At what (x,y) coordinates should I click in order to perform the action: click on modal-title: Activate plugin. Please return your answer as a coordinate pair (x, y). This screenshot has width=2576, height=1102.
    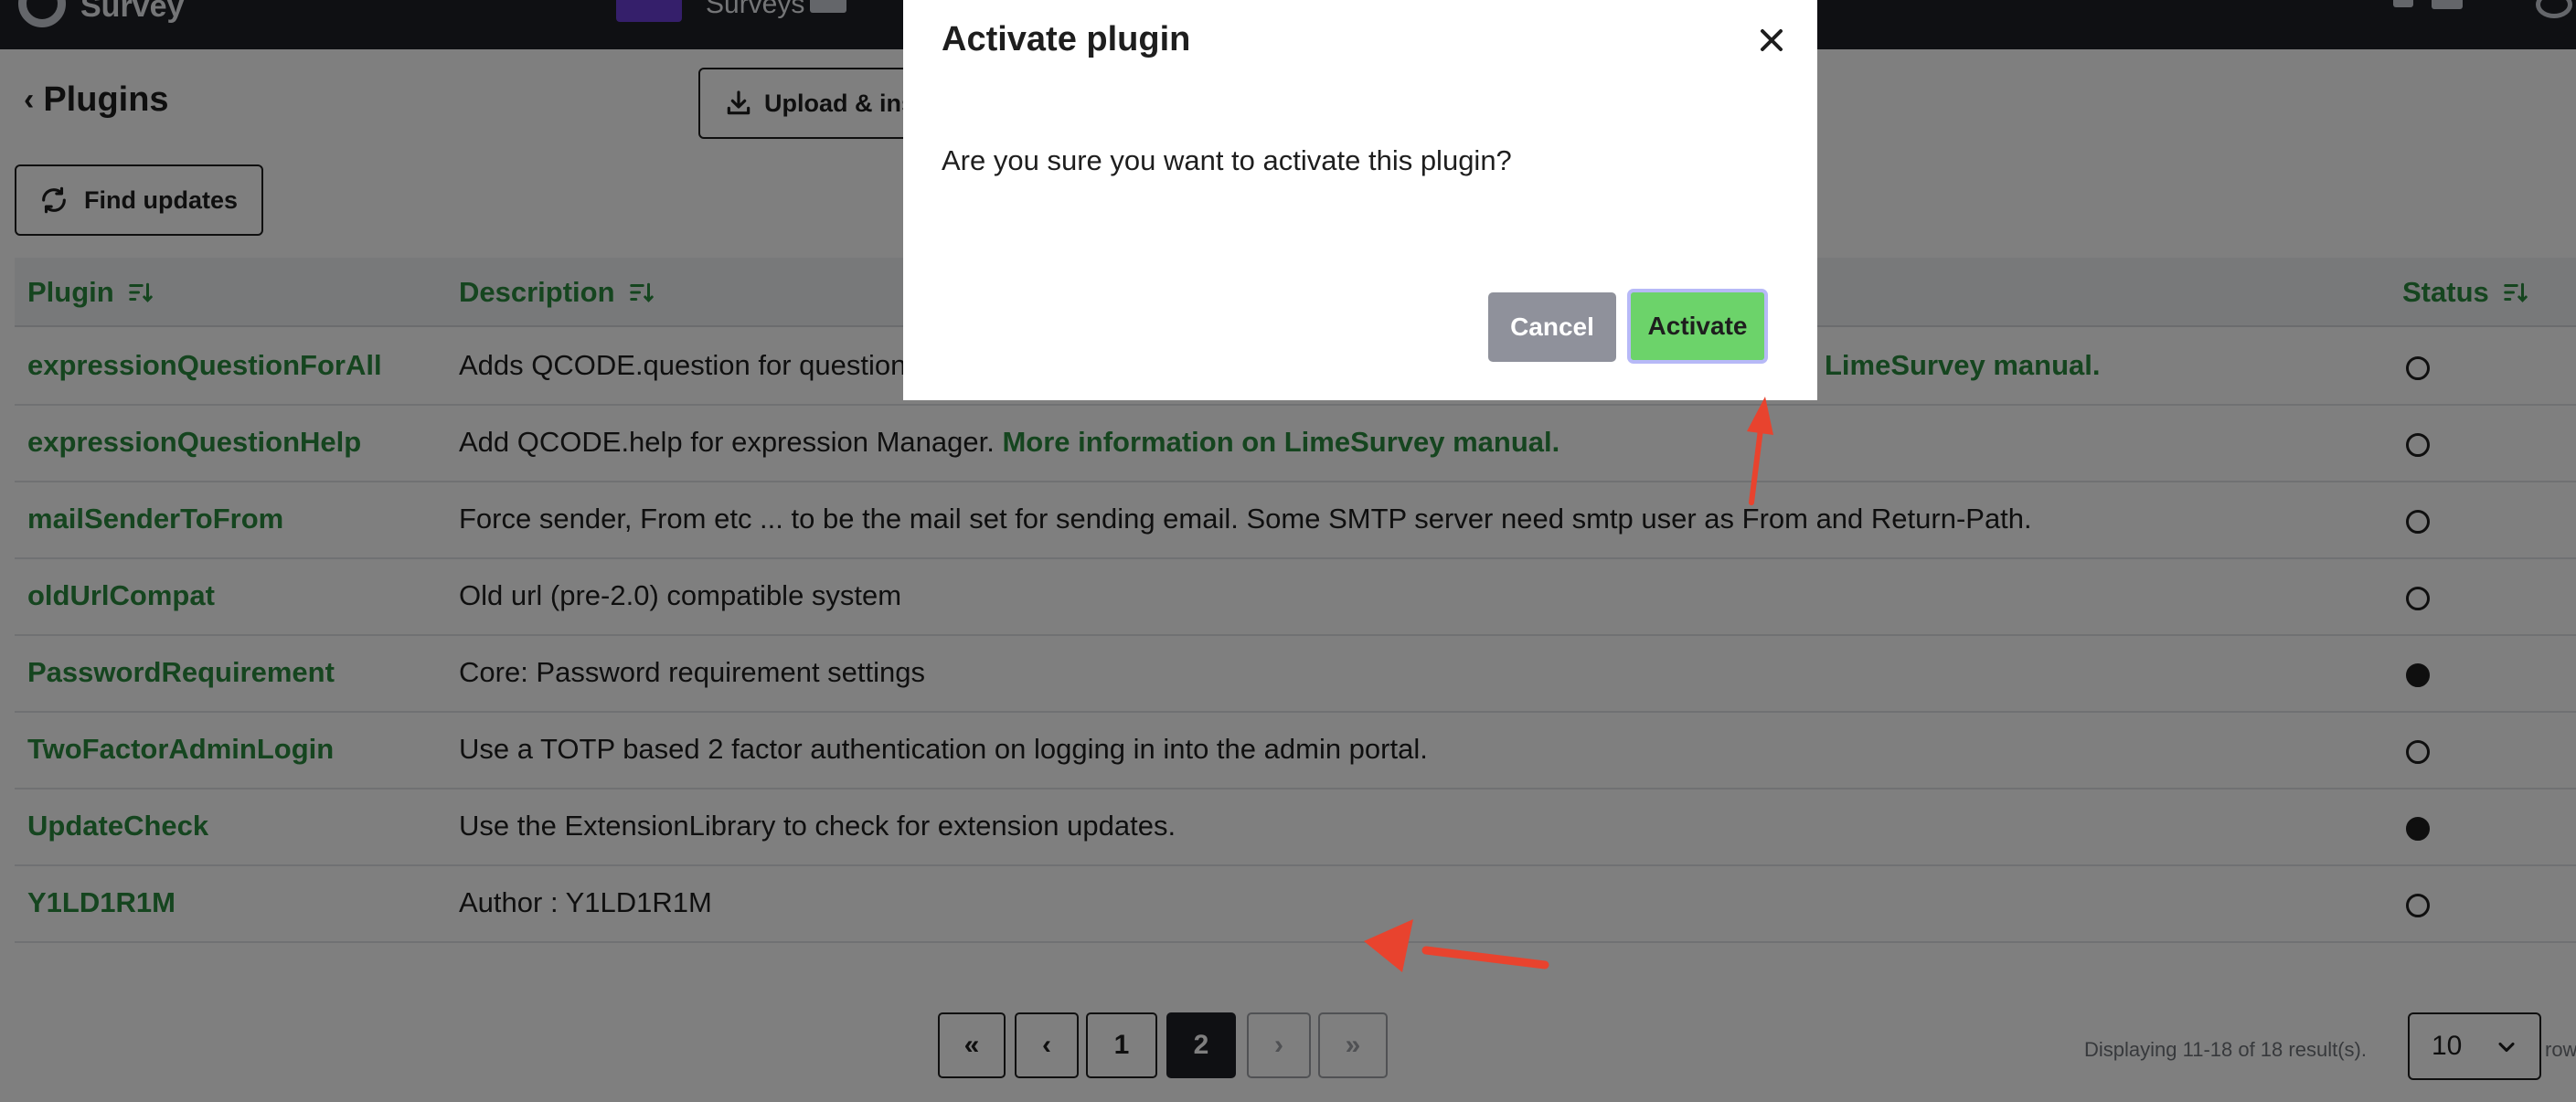
    Looking at the image, I should click on (1066, 39).